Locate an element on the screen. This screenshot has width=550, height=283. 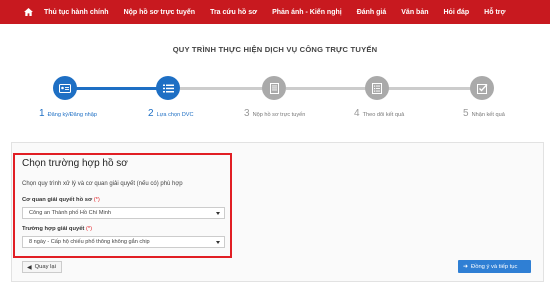
form-title: Chọn trường hợp hồ sơ is located at coordinates (75, 163).